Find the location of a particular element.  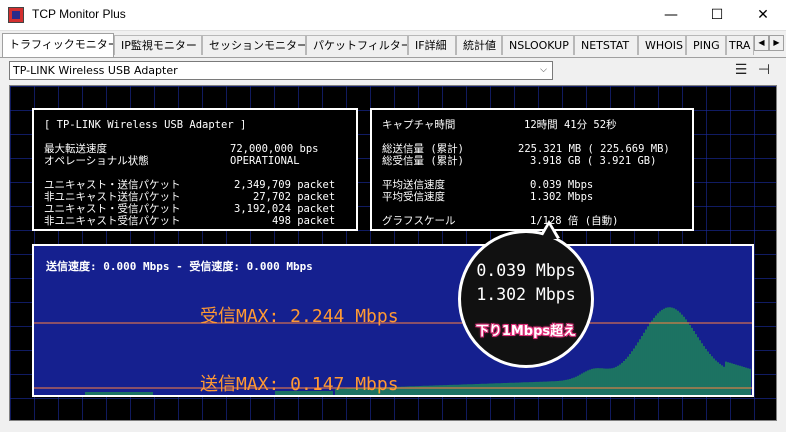

adapter-info-row: ユニキャスト・受信パケット 3,192,024 packet is located at coordinates (190, 209).